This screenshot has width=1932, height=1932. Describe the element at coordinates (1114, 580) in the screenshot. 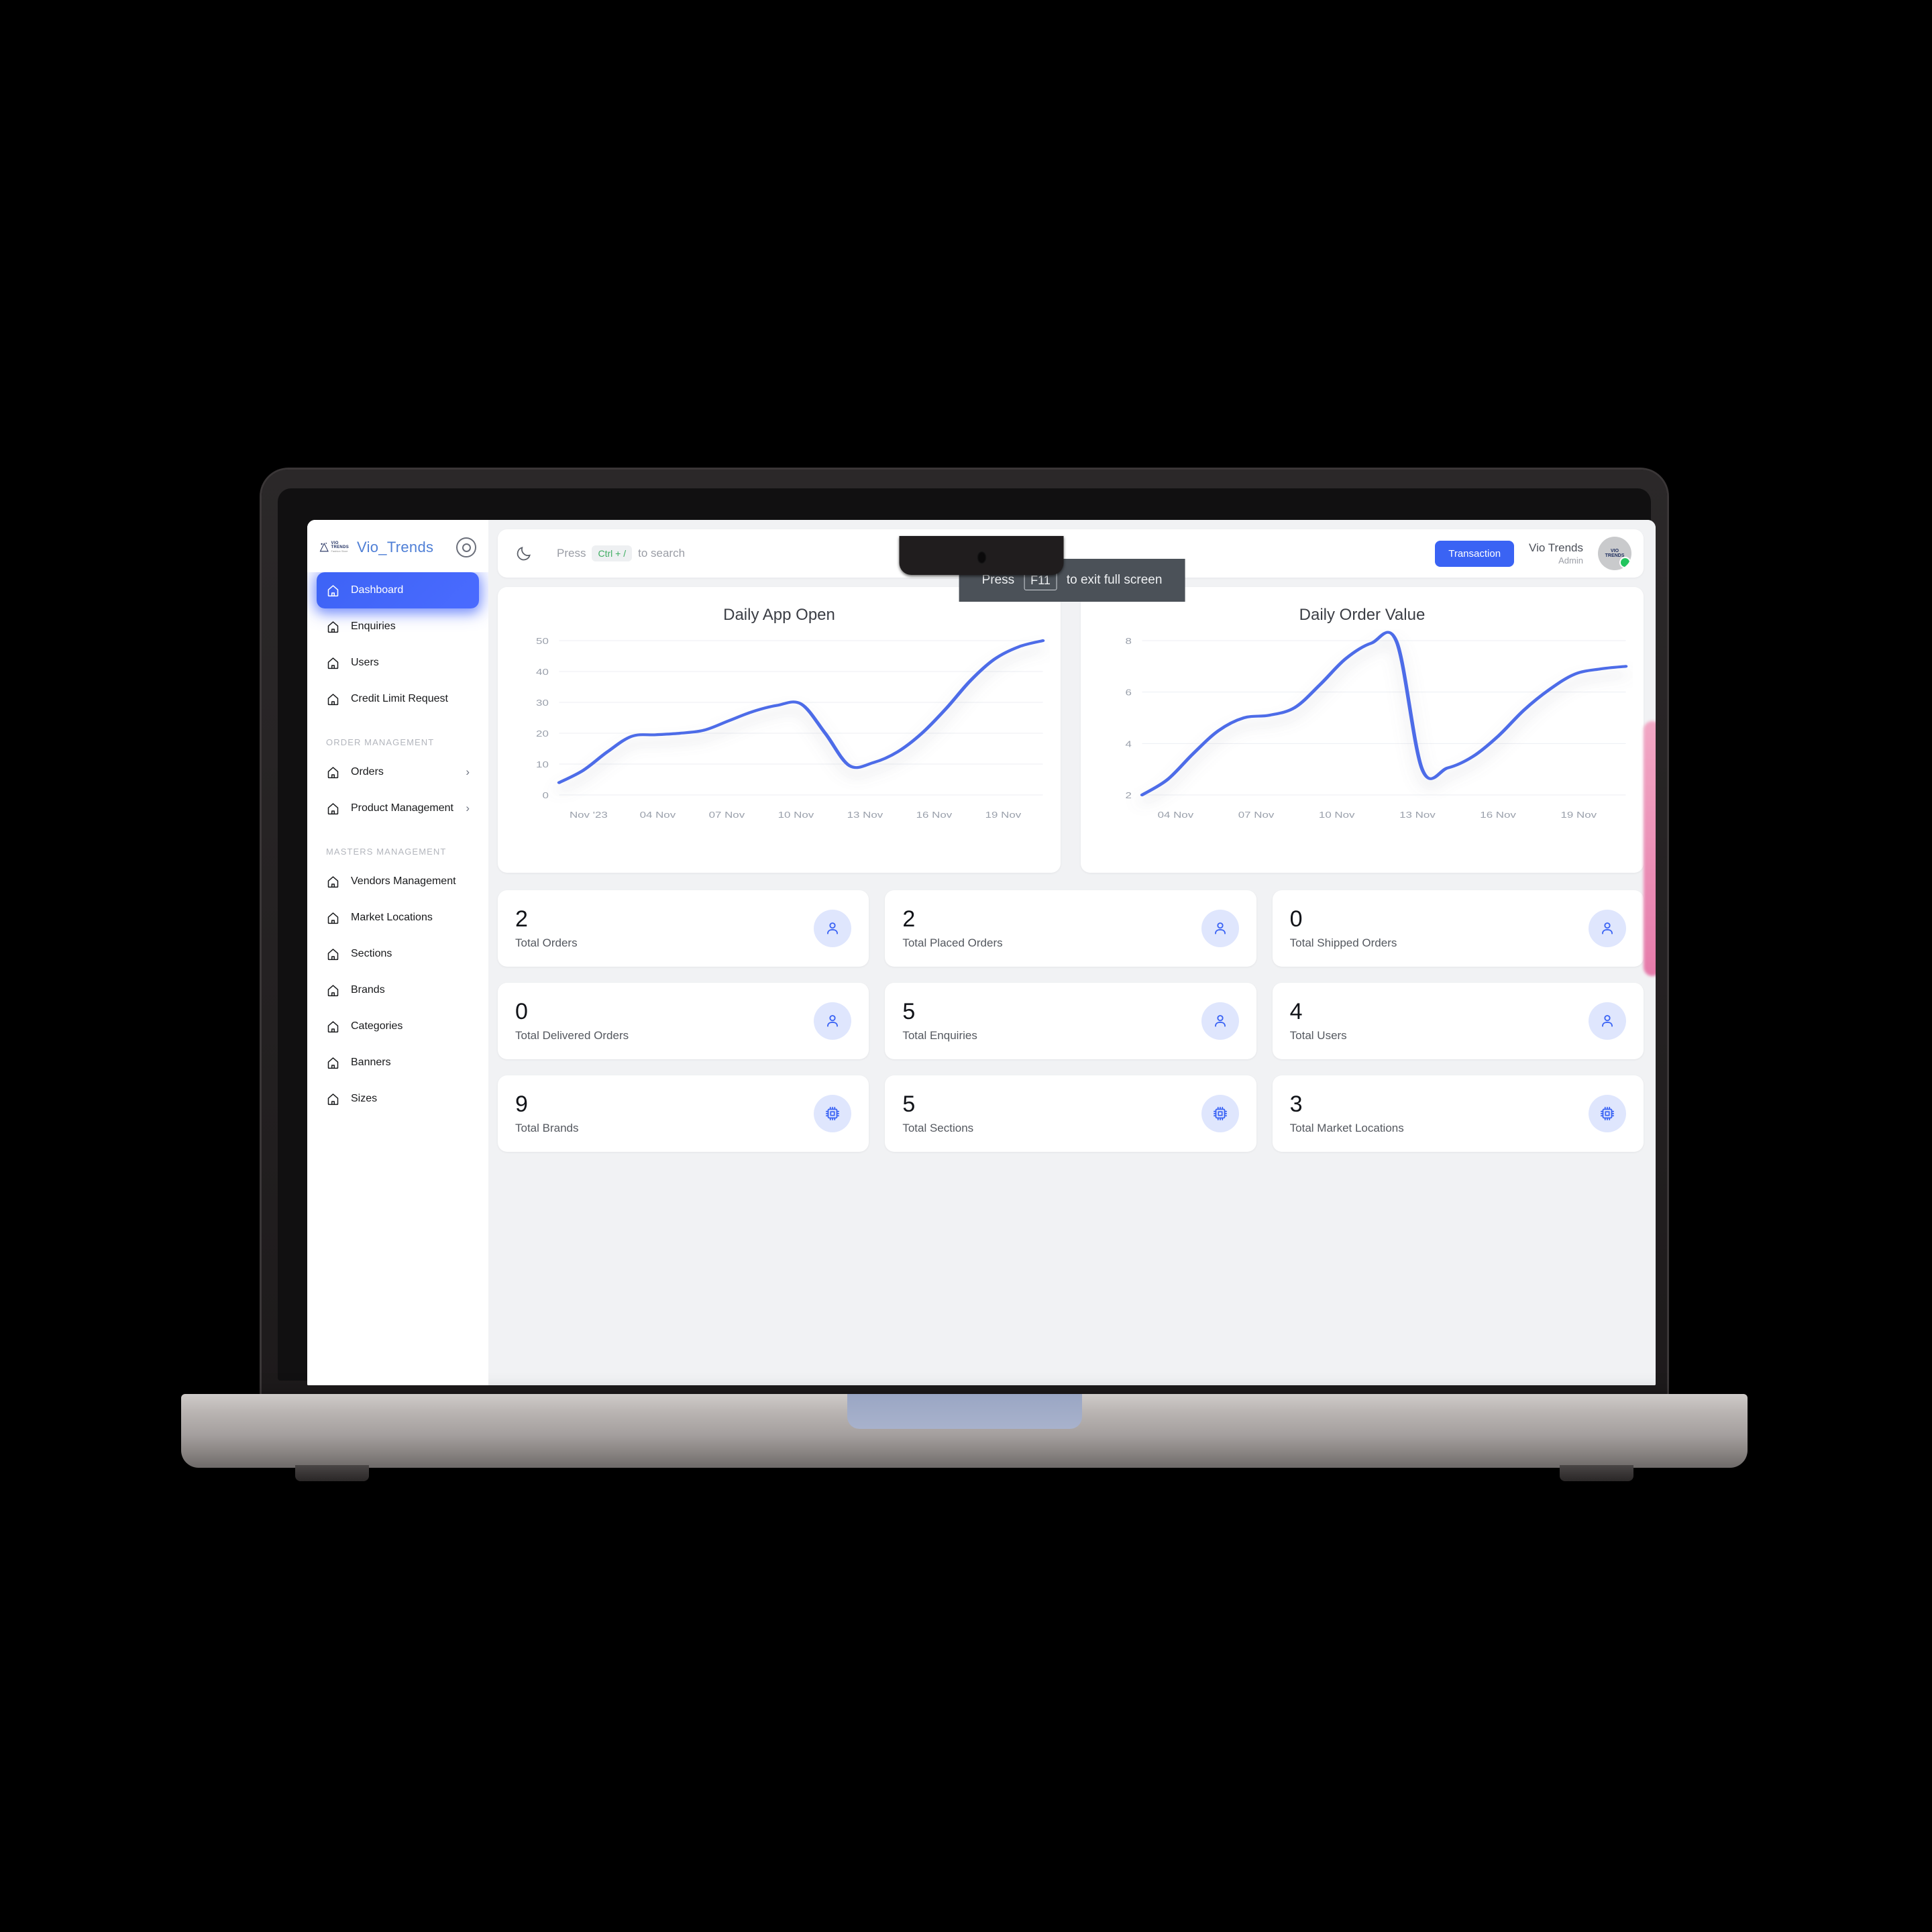

I see `fullscreen-toast-suffix: to exit full screen` at that location.